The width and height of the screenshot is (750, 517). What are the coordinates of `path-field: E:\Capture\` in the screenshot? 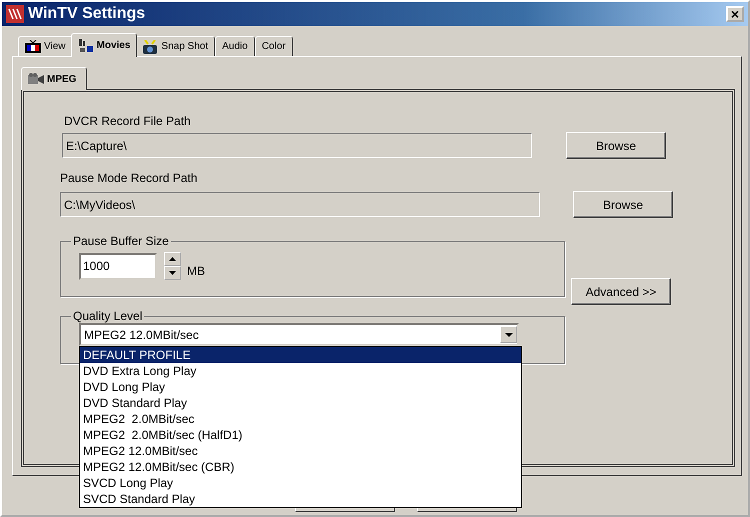 It's located at (297, 145).